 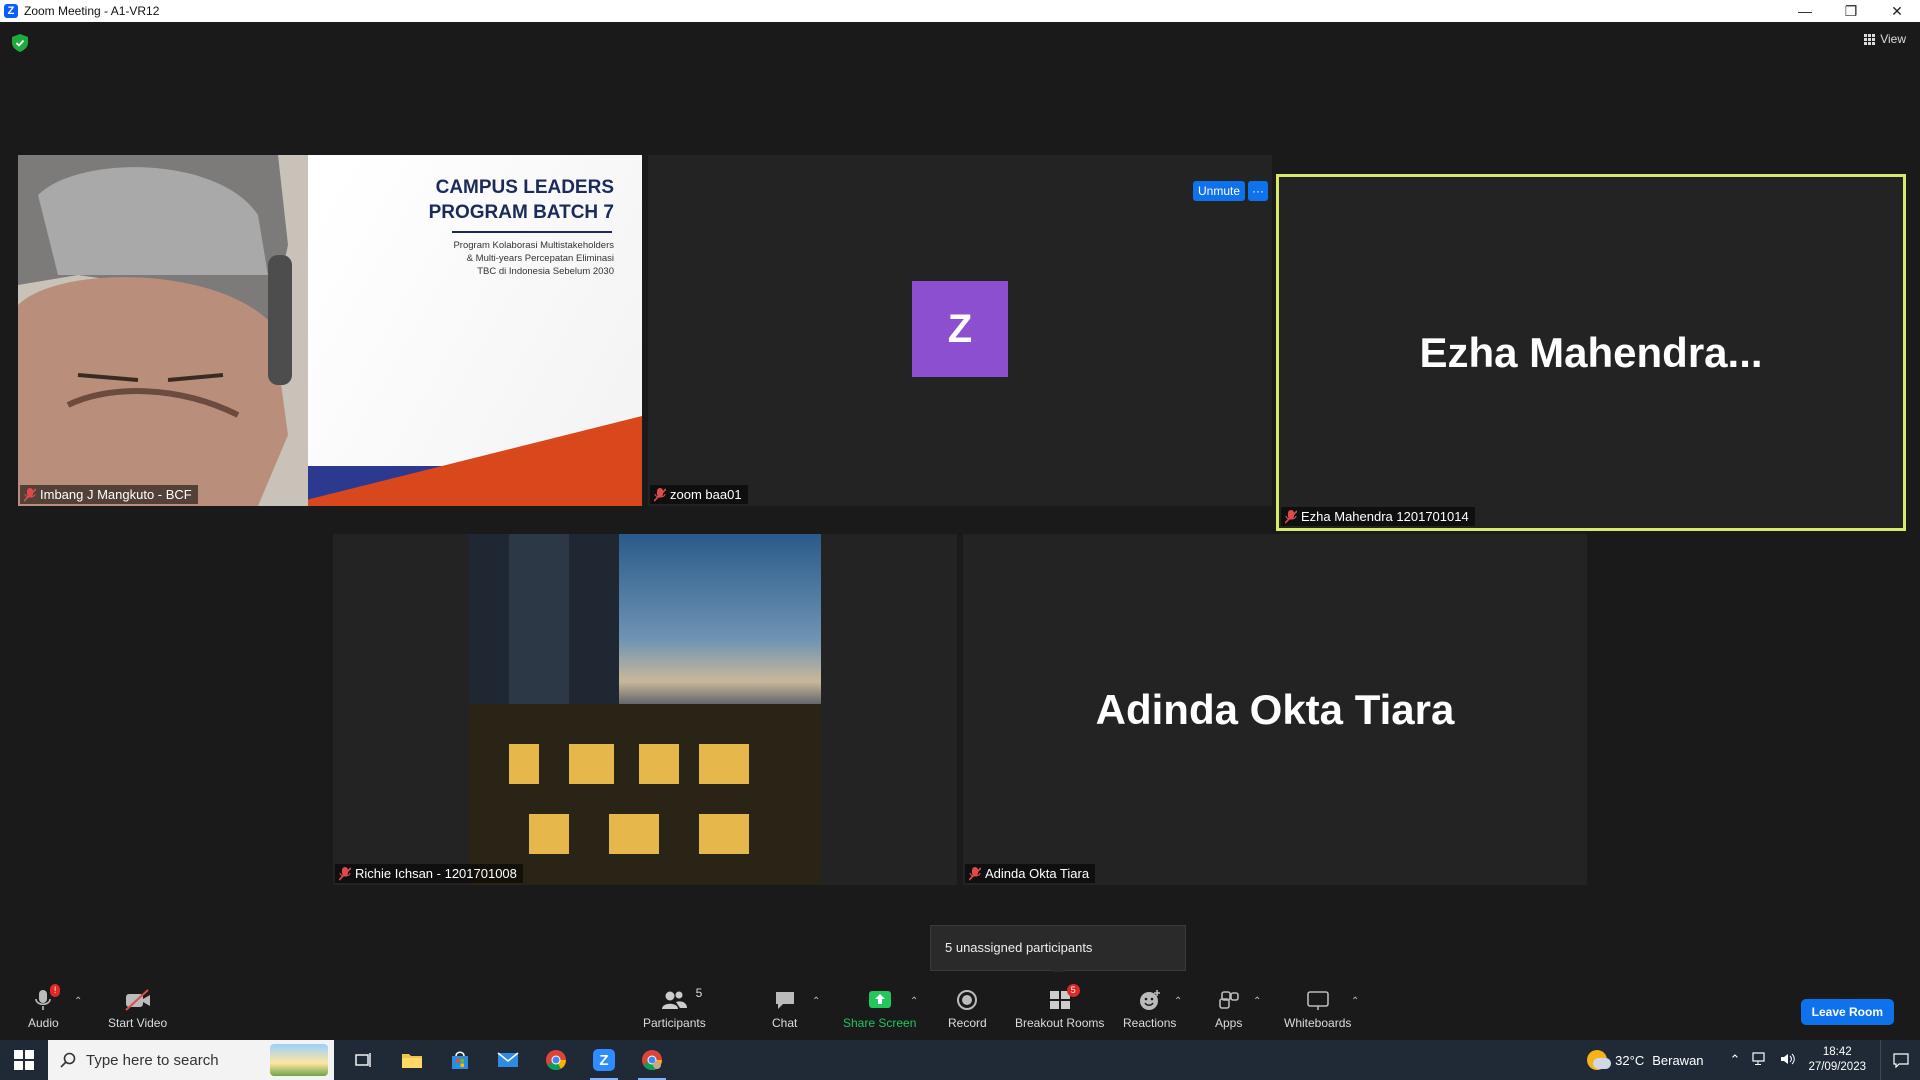 I want to click on participant-name: Imbang J Mangkuto - BCF, so click(x=116, y=494).